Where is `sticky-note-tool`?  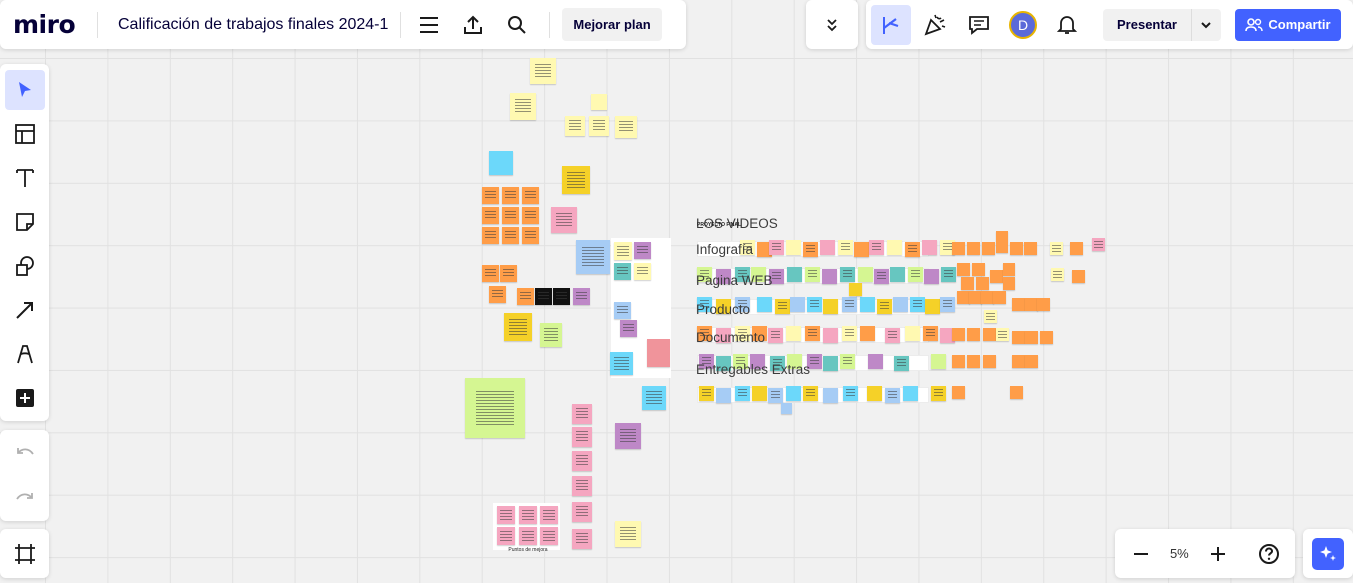 sticky-note-tool is located at coordinates (25, 222).